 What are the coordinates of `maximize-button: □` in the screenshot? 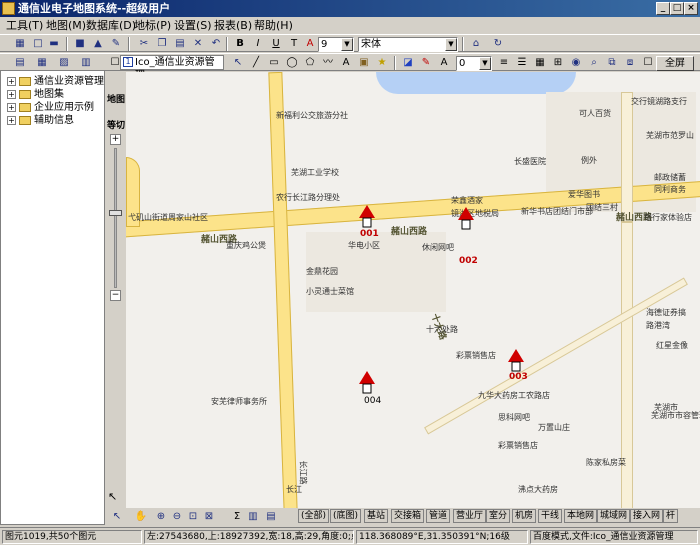 It's located at (677, 8).